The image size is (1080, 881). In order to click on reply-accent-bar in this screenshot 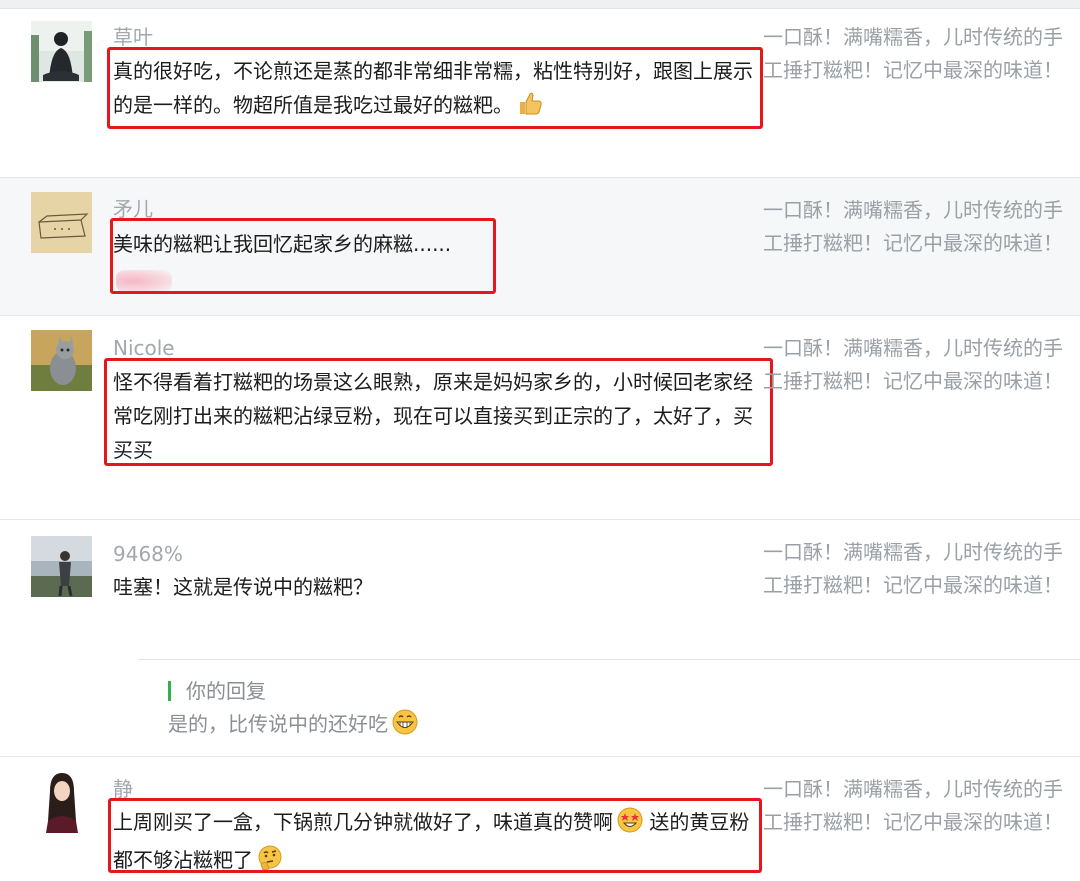, I will do `click(169, 691)`.